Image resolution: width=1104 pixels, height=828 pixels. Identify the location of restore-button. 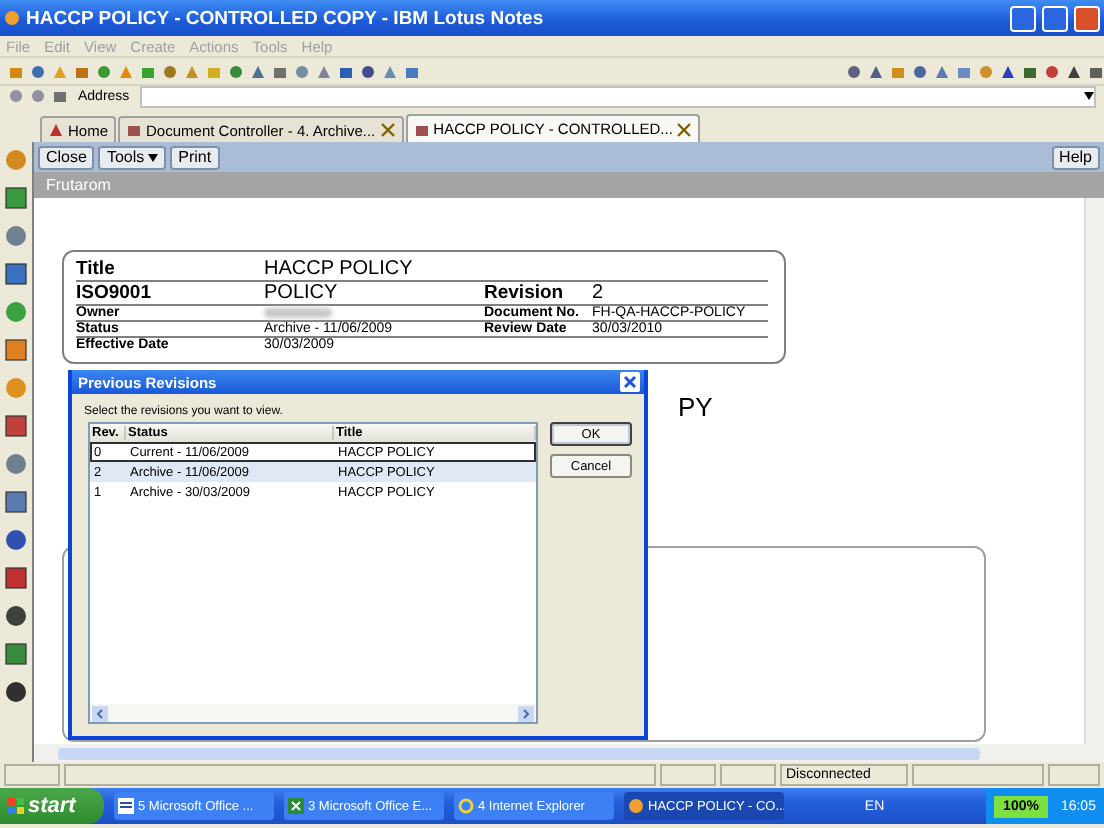
(1055, 18).